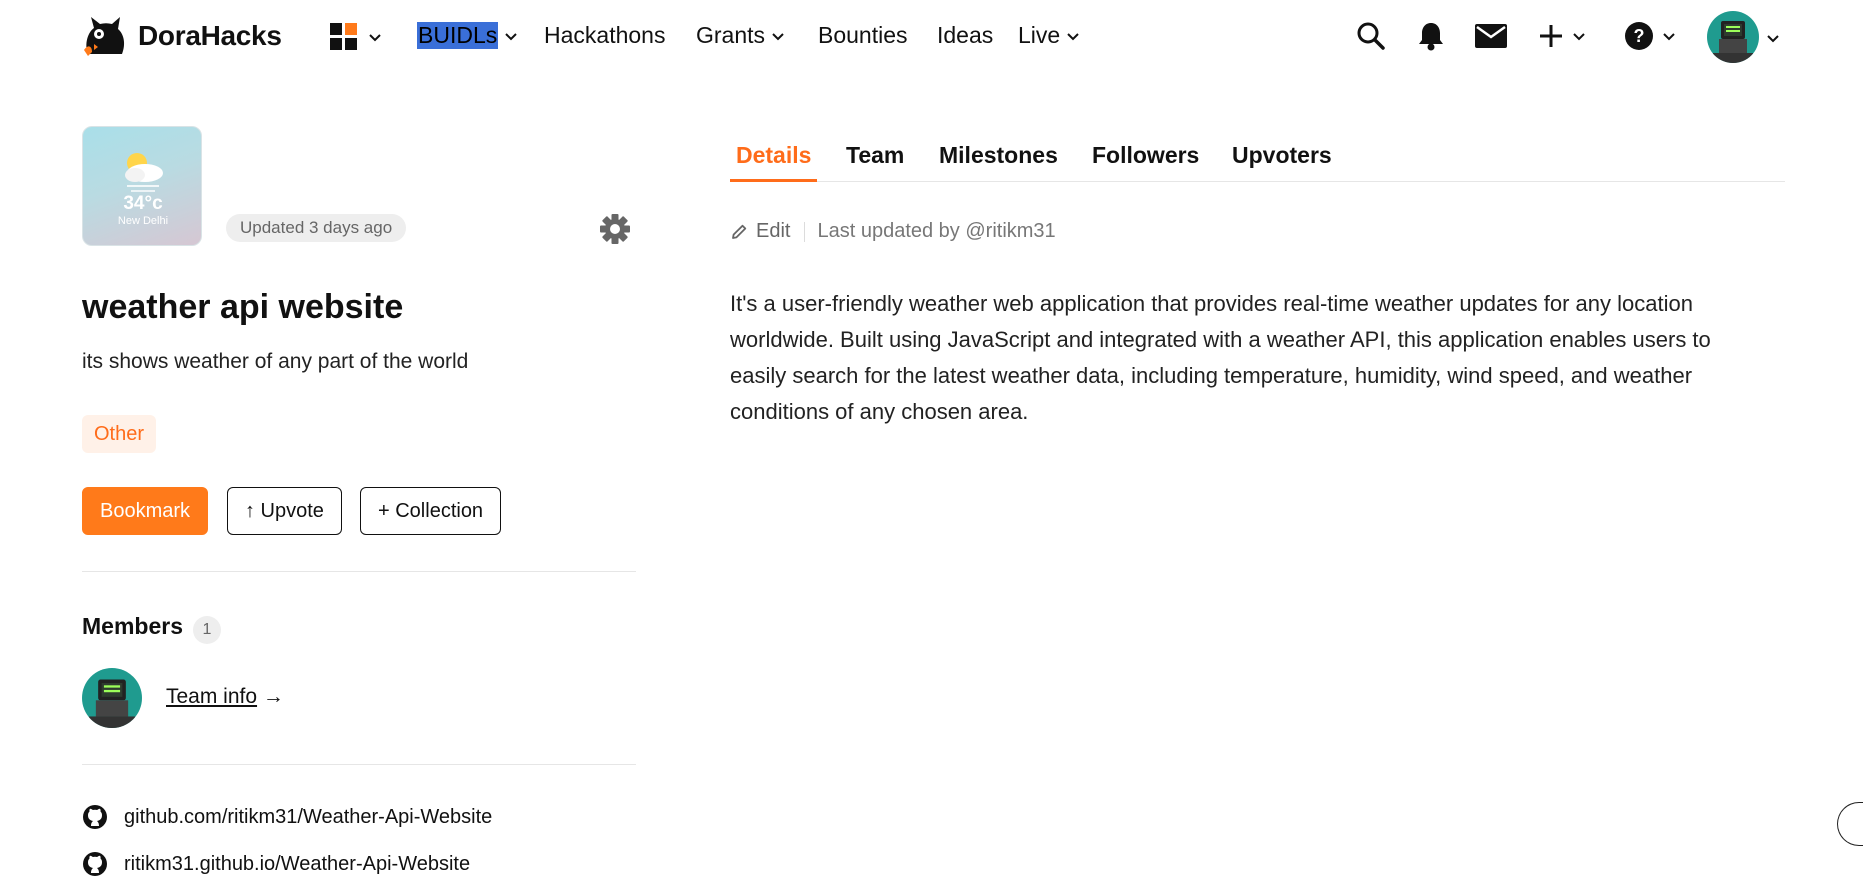  Describe the element at coordinates (1039, 35) in the screenshot. I see `nav-live-label: Live` at that location.